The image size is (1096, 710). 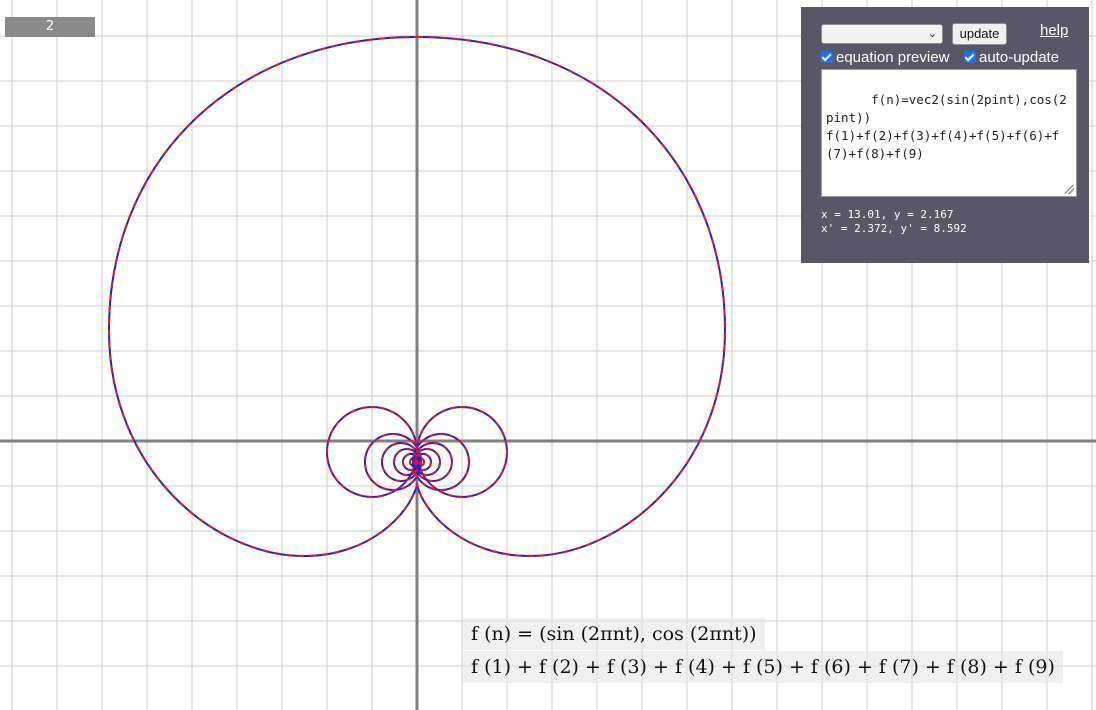 I want to click on auto-update-label: auto-update, so click(x=1019, y=57).